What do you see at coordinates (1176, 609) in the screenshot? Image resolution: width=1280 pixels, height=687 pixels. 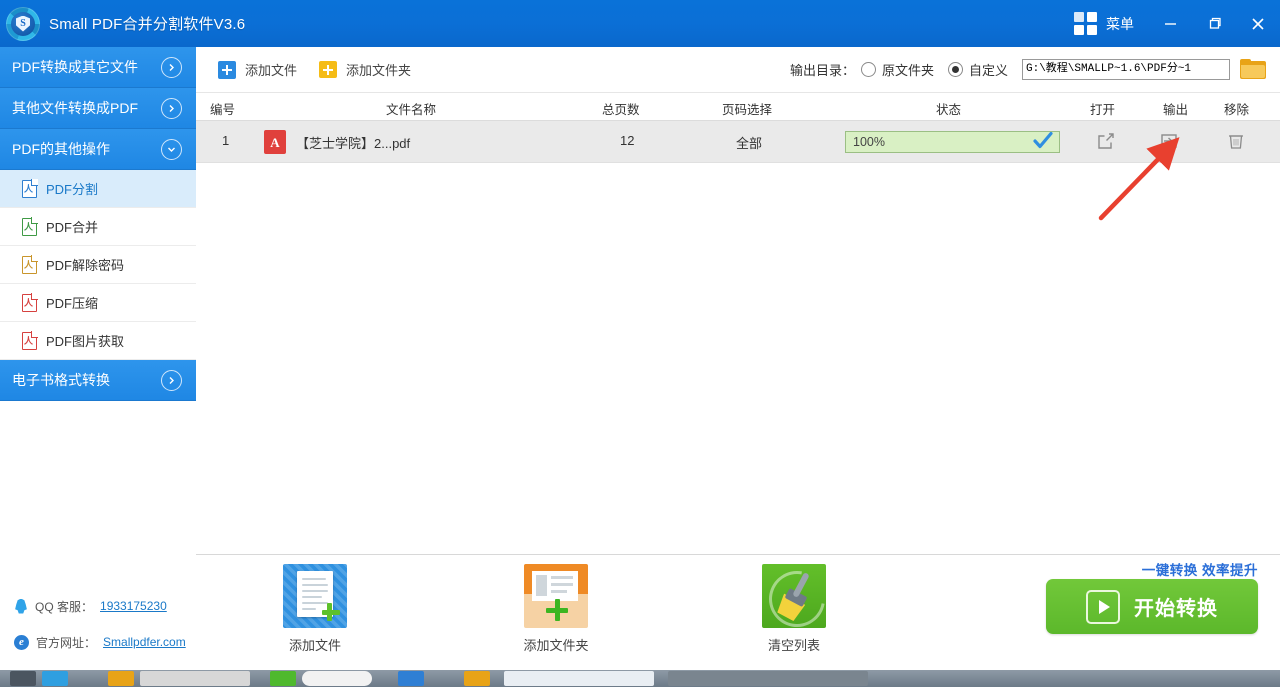 I see `start-convert-label: 开始转换` at bounding box center [1176, 609].